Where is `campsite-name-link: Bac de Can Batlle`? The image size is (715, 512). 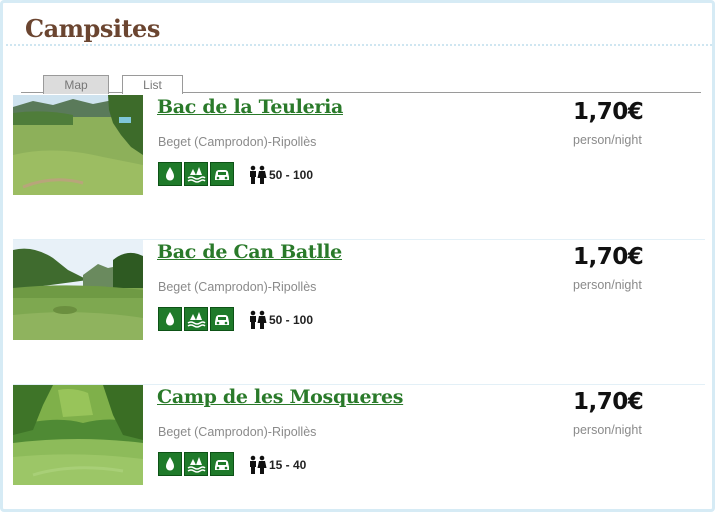 campsite-name-link: Bac de Can Batlle is located at coordinates (249, 252).